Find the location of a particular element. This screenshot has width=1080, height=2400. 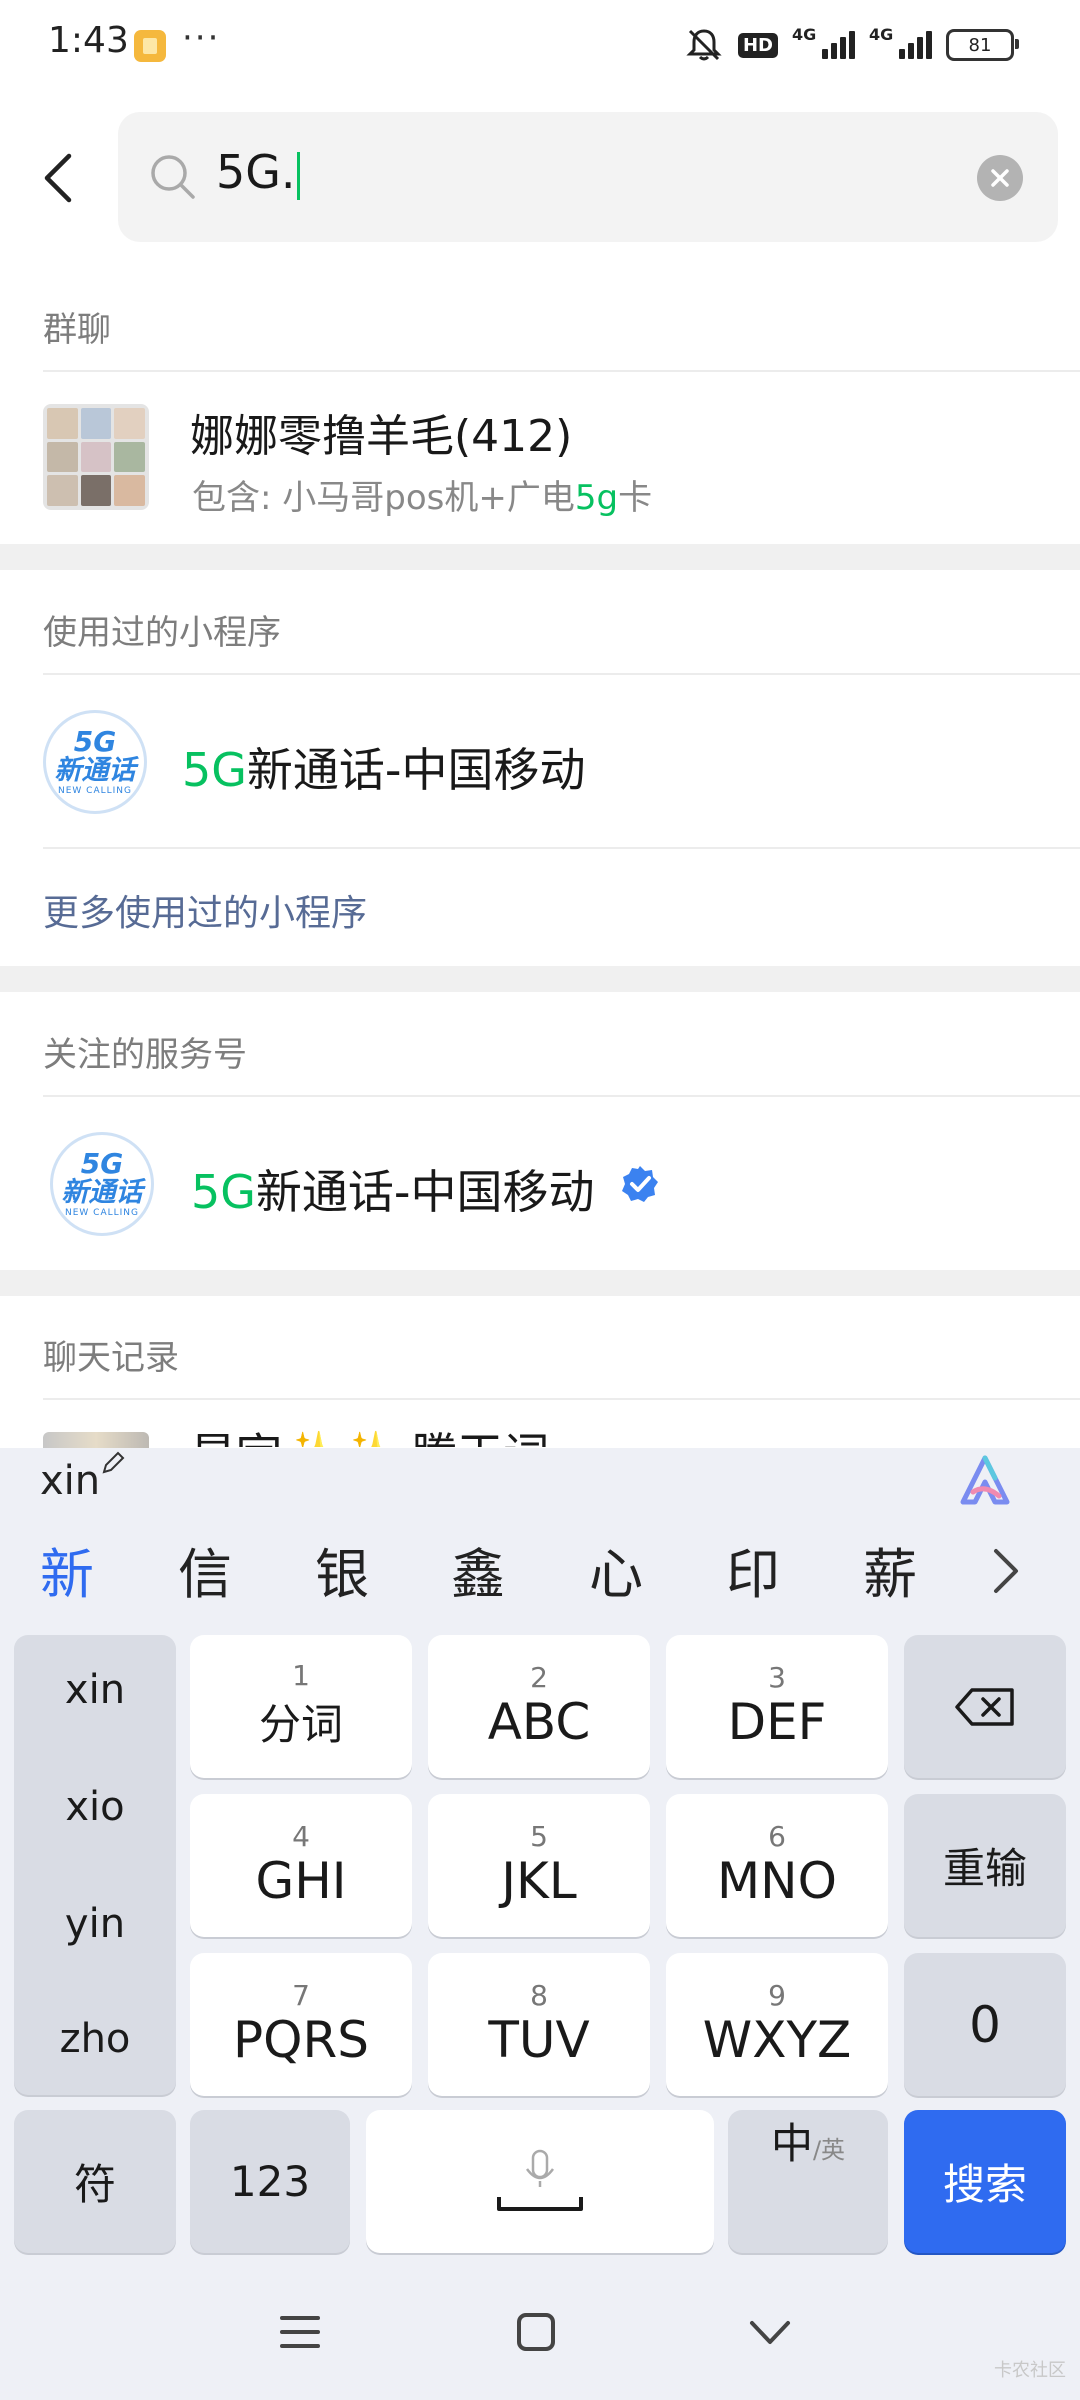

chevron-down-icon is located at coordinates (770, 2333).